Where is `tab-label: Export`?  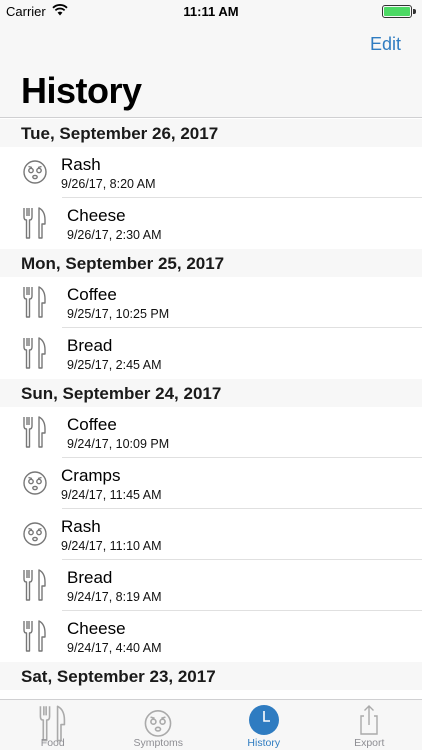 tab-label: Export is located at coordinates (369, 743).